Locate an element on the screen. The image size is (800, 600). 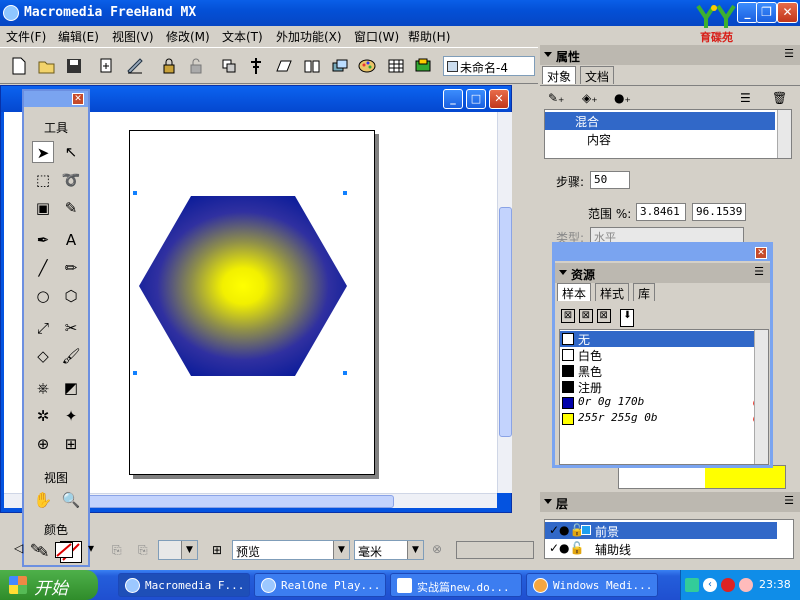
menu-text: 文本(T) is located at coordinates (242, 36).